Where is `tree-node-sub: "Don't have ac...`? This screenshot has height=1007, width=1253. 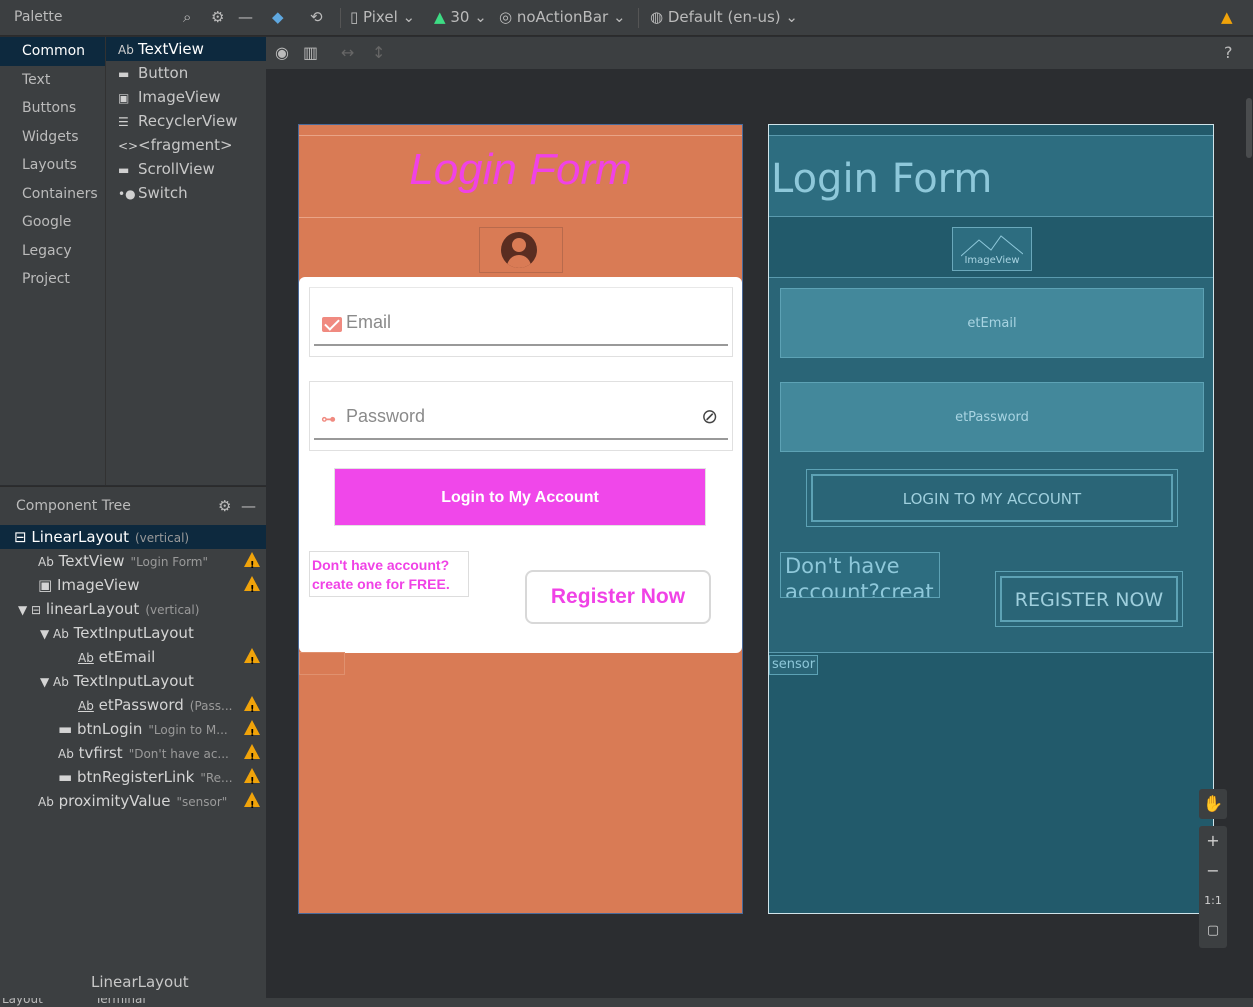
tree-node-sub: "Don't have ac... is located at coordinates (178, 754).